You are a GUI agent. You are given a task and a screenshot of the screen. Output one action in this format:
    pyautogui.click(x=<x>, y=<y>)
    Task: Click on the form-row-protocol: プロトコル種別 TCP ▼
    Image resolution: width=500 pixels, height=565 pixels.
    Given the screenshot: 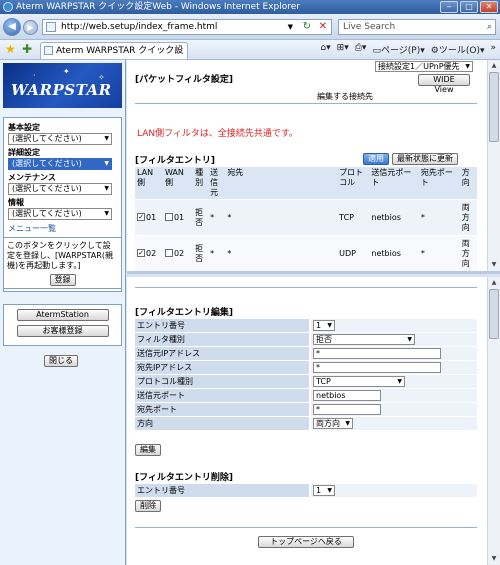 What is the action you would take?
    pyautogui.click(x=306, y=381)
    